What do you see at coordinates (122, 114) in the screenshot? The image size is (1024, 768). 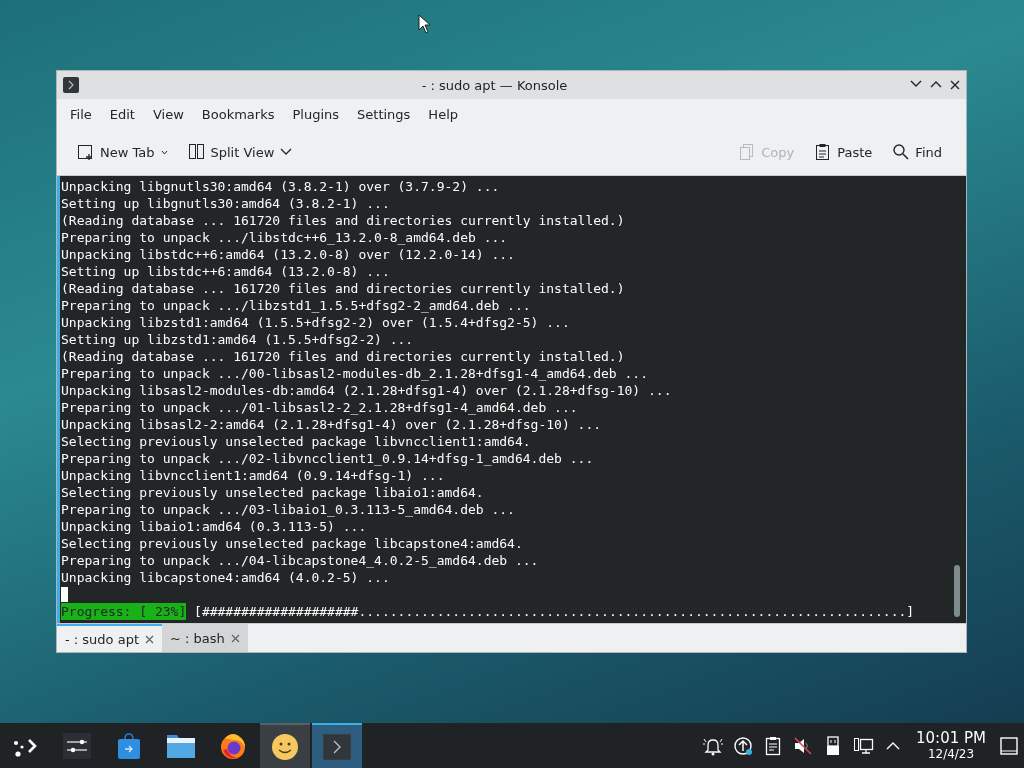 I see `menu-item: Edit` at bounding box center [122, 114].